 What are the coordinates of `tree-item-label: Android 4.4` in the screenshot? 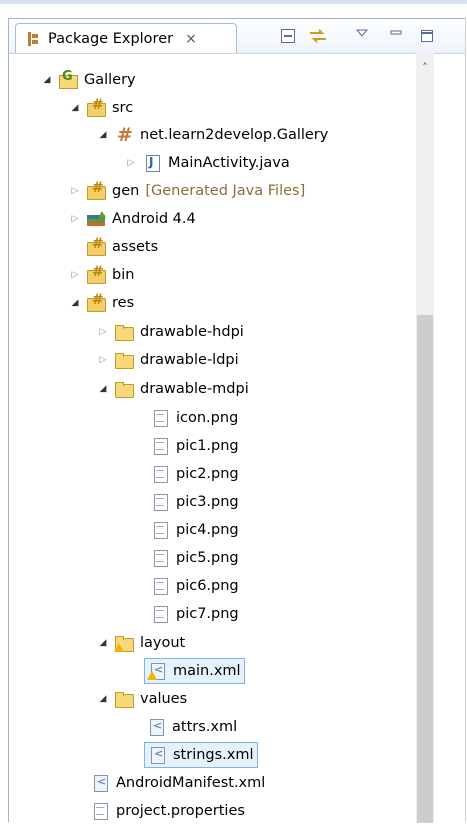 It's located at (154, 219).